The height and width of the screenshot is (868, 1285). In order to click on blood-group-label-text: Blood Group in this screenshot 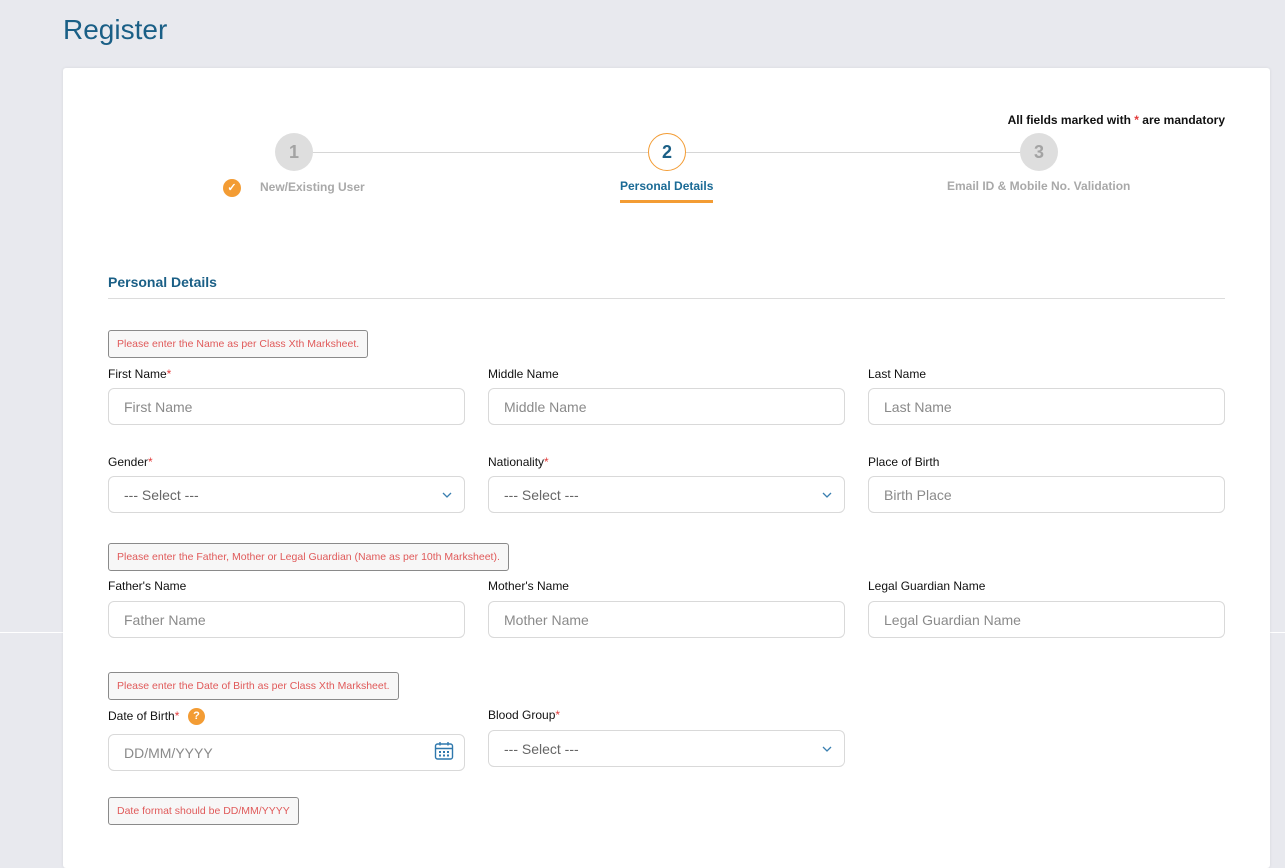, I will do `click(522, 715)`.